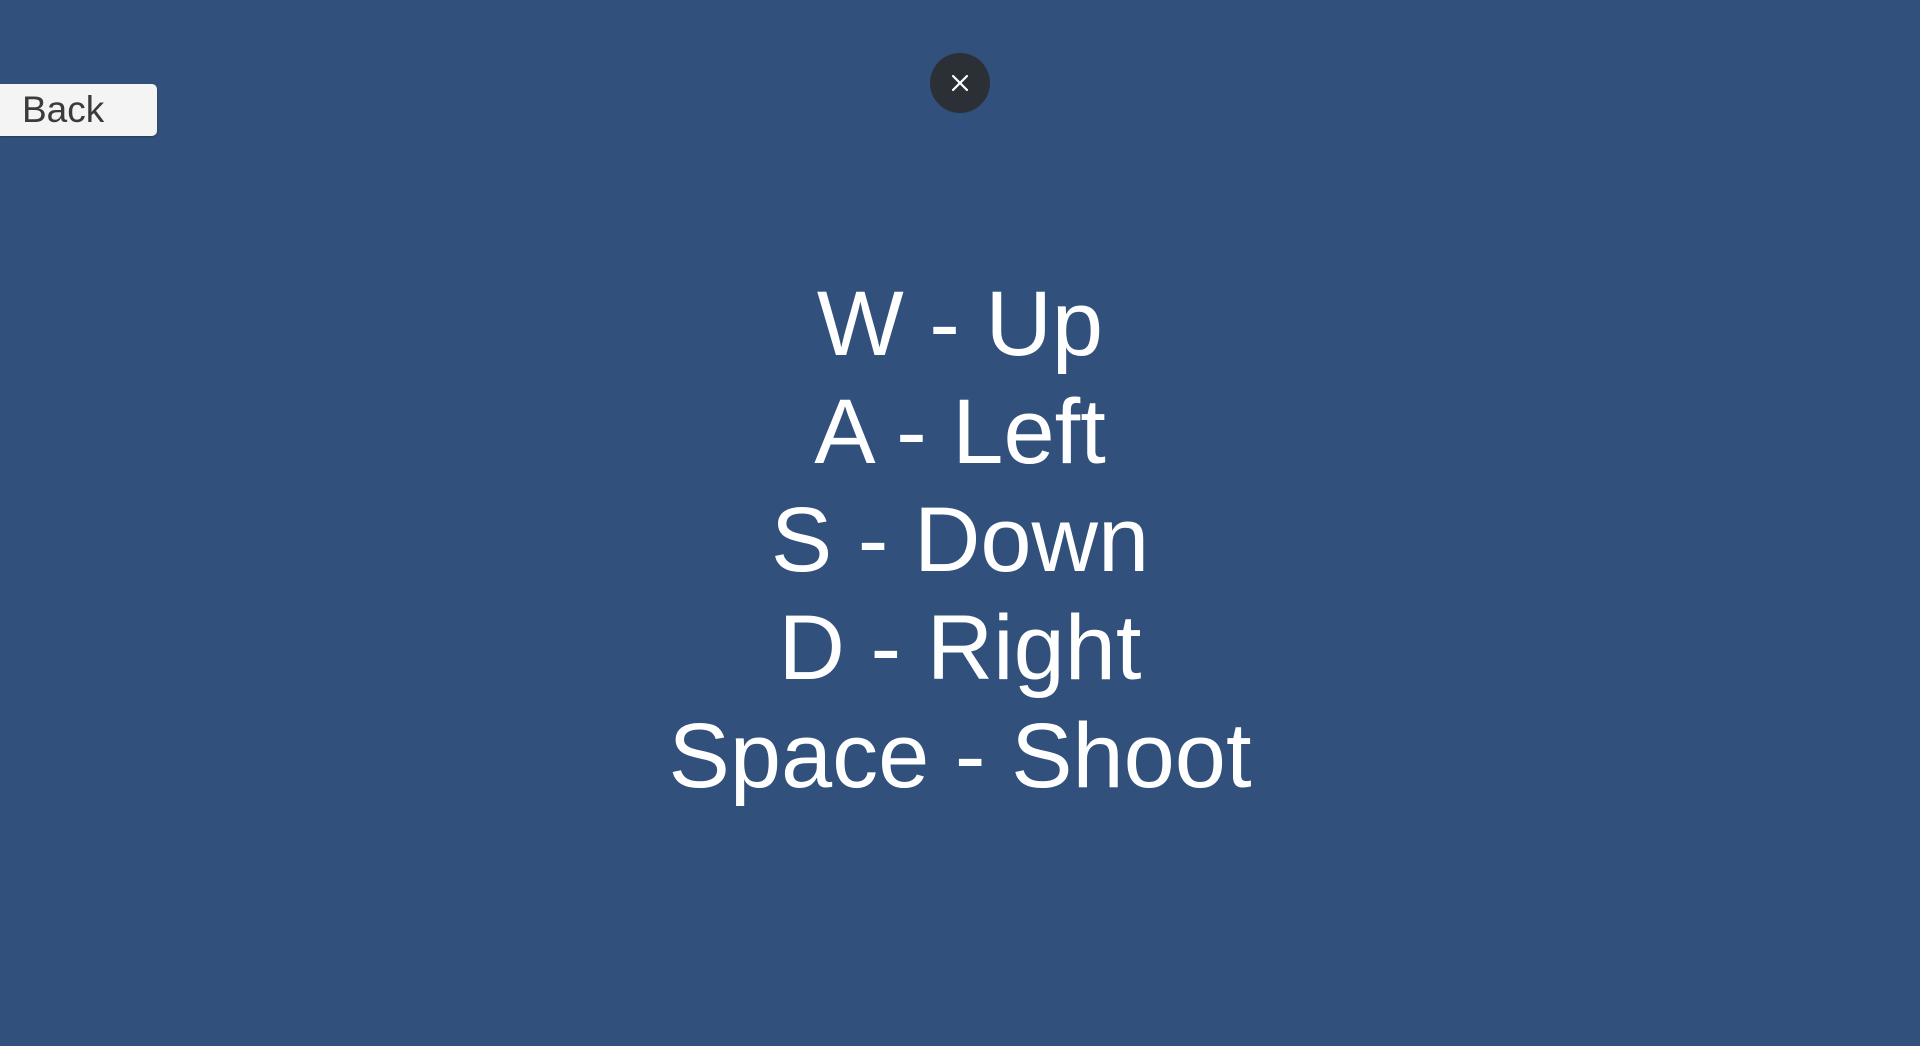  Describe the element at coordinates (960, 648) in the screenshot. I see `control-right: D - Right` at that location.